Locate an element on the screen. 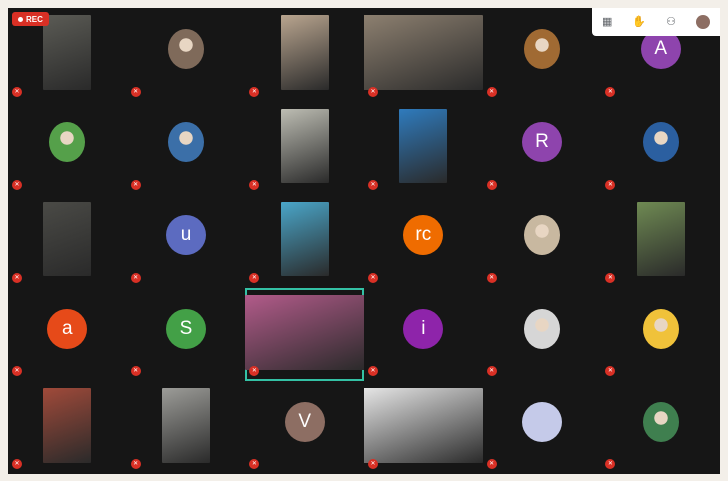  participant-tile: a ✕ is located at coordinates (67, 334).